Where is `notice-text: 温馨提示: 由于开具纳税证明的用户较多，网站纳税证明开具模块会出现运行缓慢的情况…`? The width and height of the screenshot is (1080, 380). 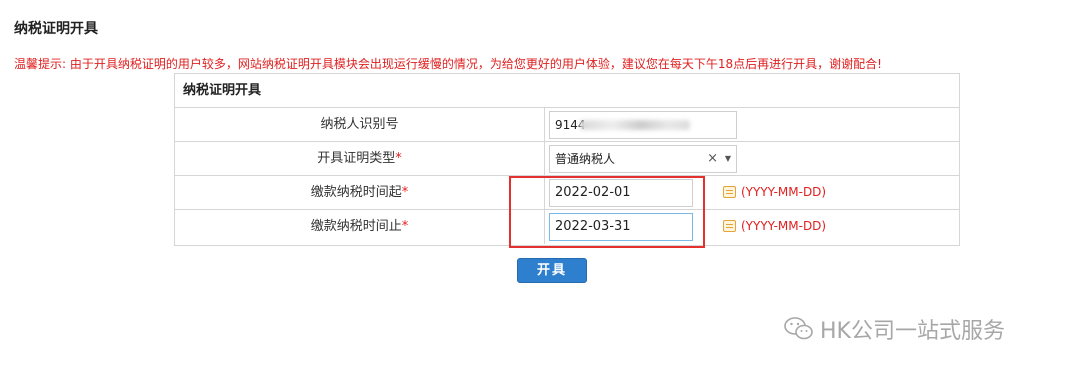
notice-text: 温馨提示: 由于开具纳税证明的用户较多，网站纳税证明开具模块会出现运行缓慢的情况… is located at coordinates (448, 64).